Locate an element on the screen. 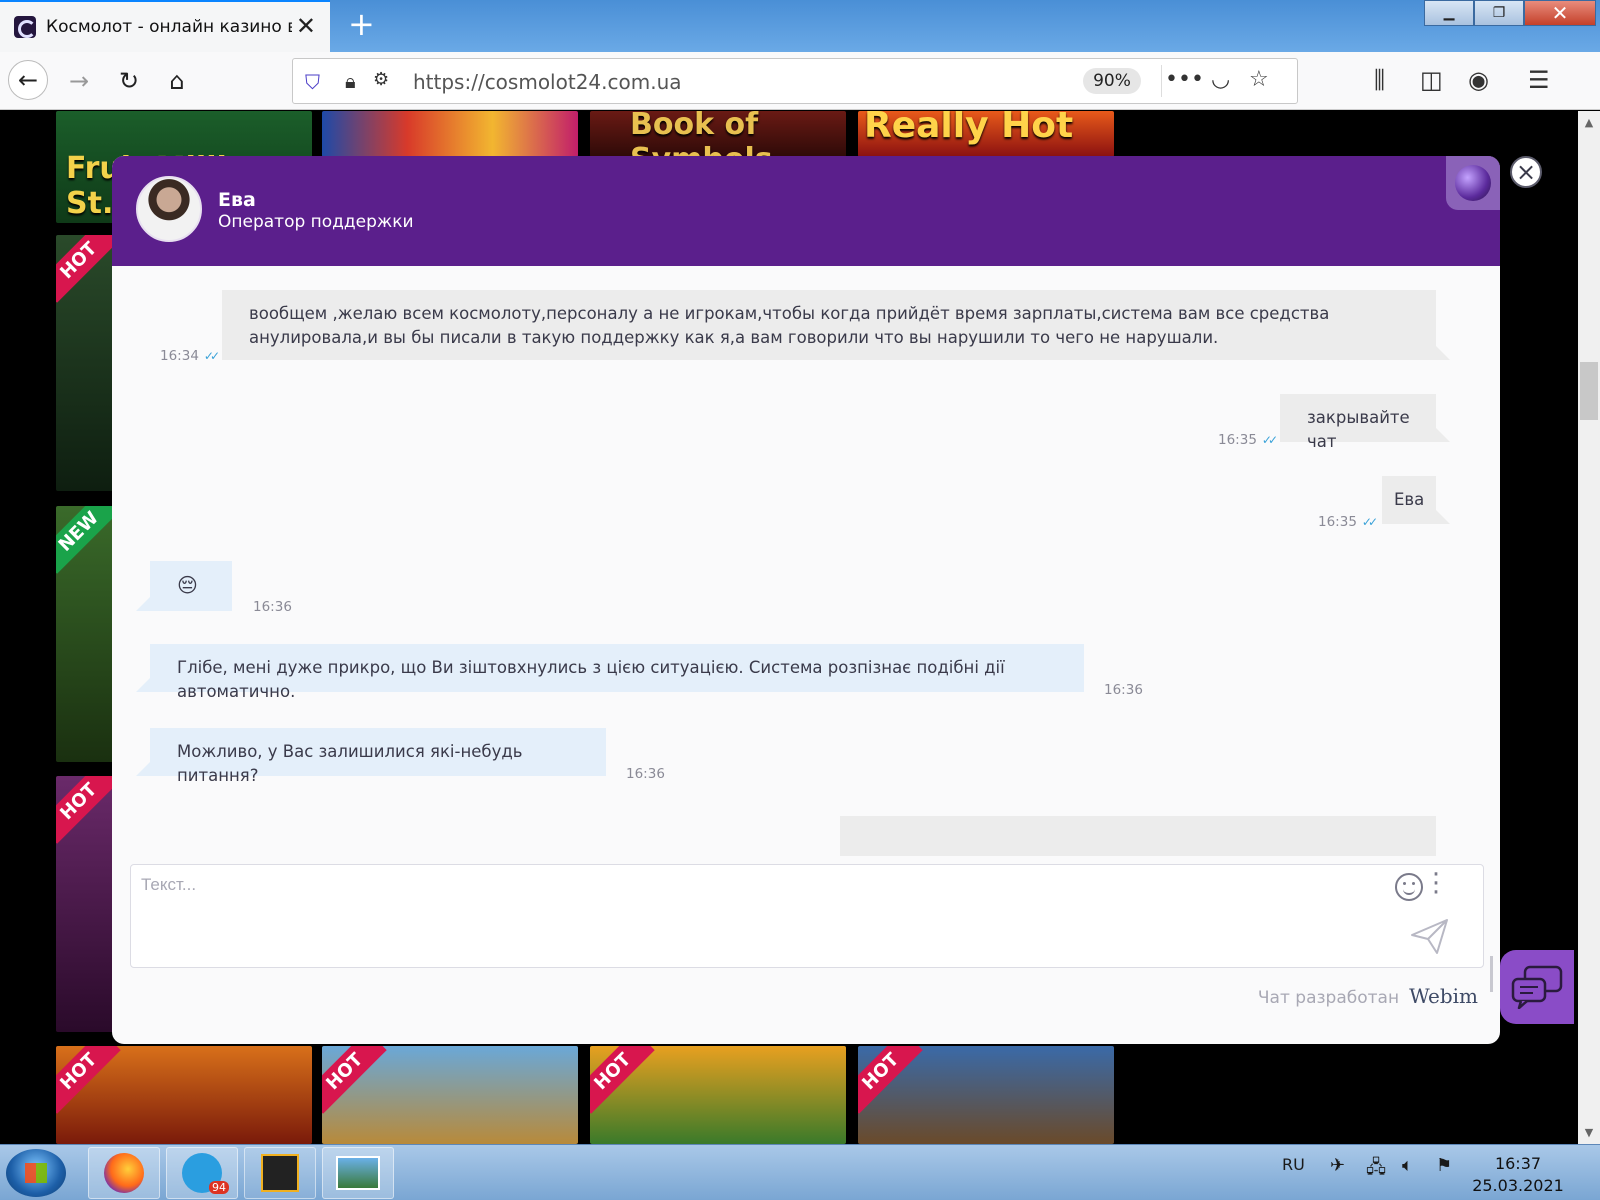  more-options-icon: · · · is located at coordinates (1436, 884).